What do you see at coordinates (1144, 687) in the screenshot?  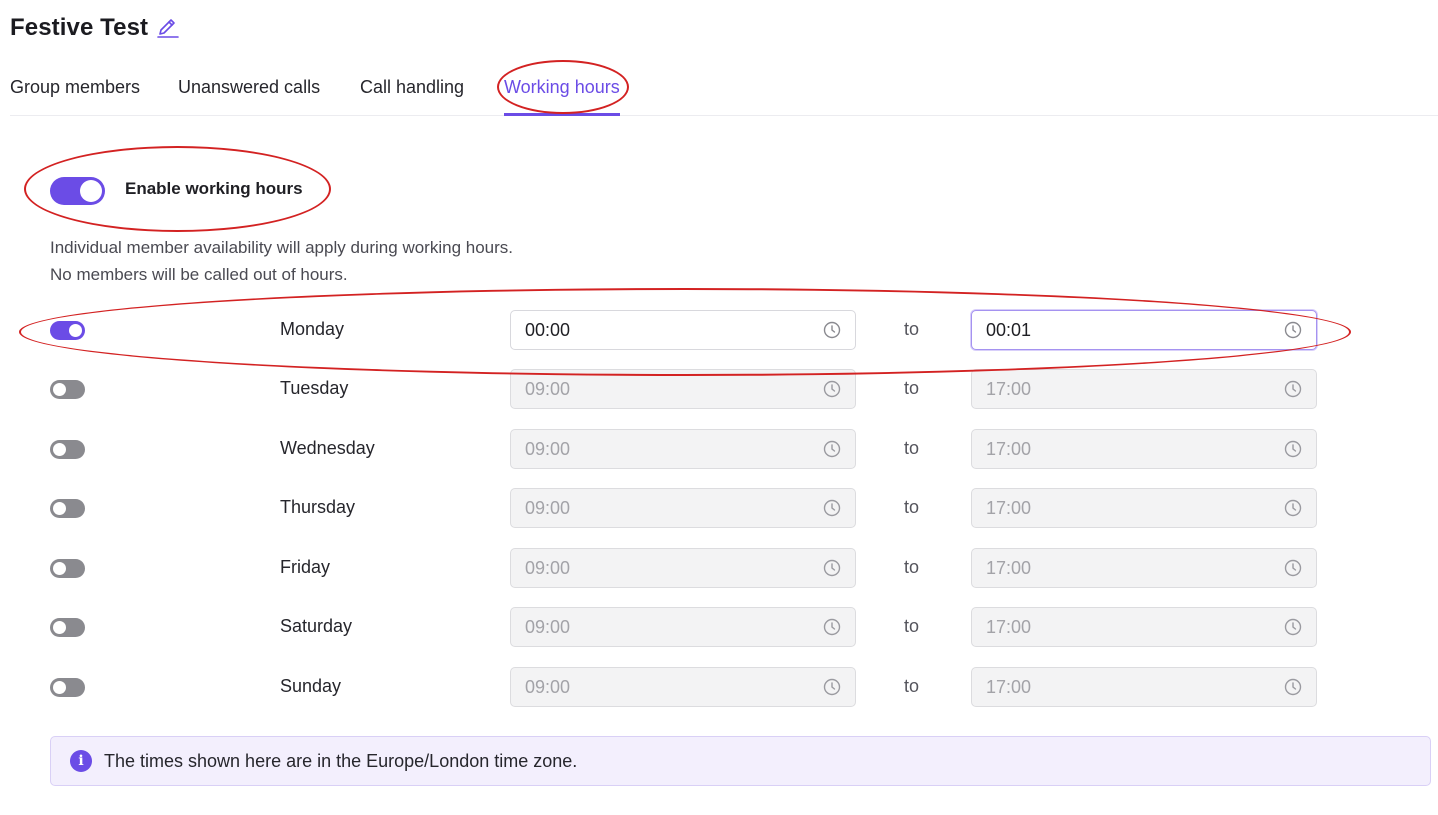 I see `sunday-end-time: 17:00` at bounding box center [1144, 687].